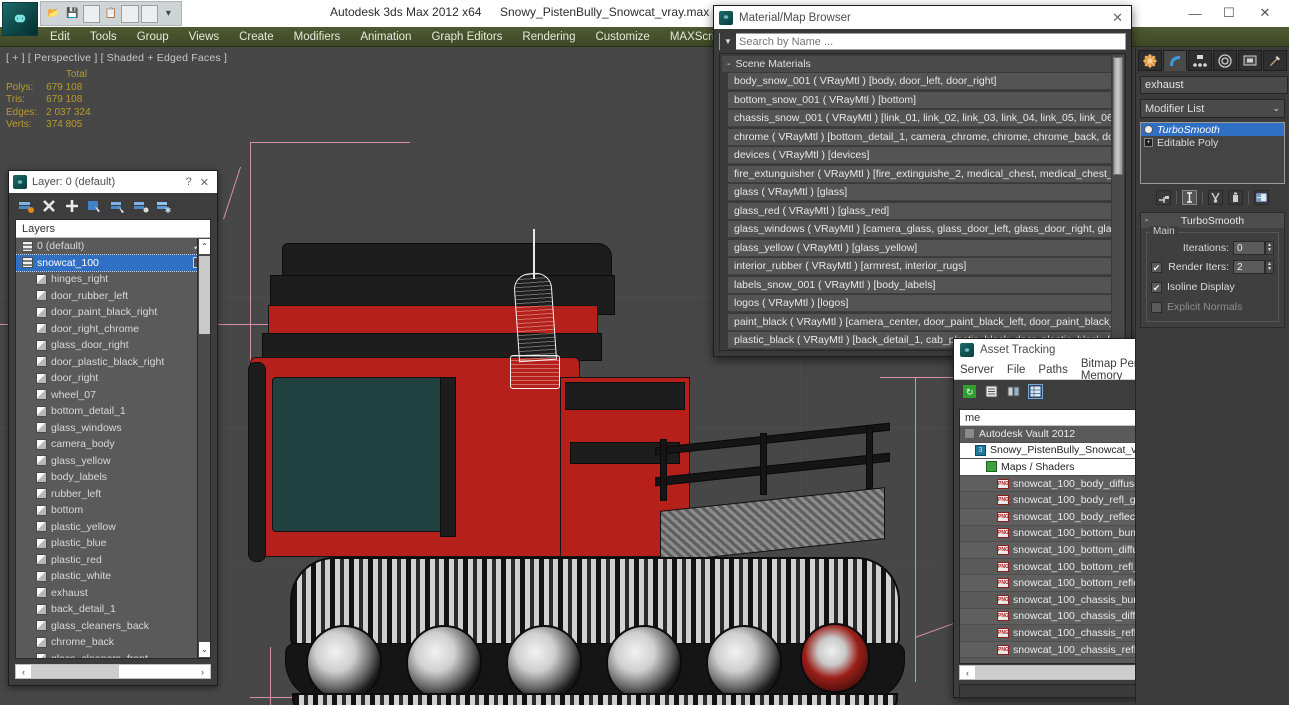  I want to click on material-row: devices ( VRayMtl ) [devices], so click(919, 155).